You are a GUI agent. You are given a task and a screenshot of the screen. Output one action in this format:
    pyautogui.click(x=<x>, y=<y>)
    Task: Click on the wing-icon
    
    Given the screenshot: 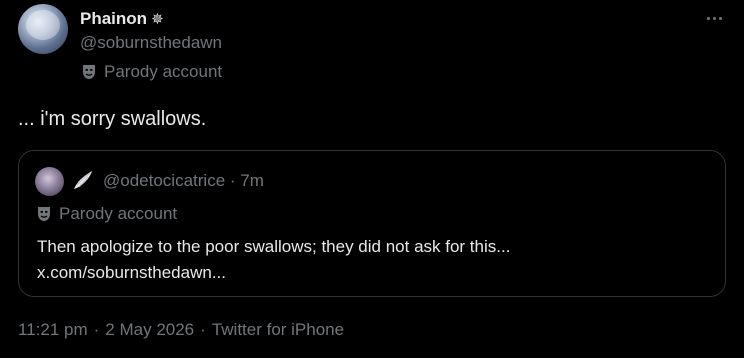 What is the action you would take?
    pyautogui.click(x=83, y=180)
    